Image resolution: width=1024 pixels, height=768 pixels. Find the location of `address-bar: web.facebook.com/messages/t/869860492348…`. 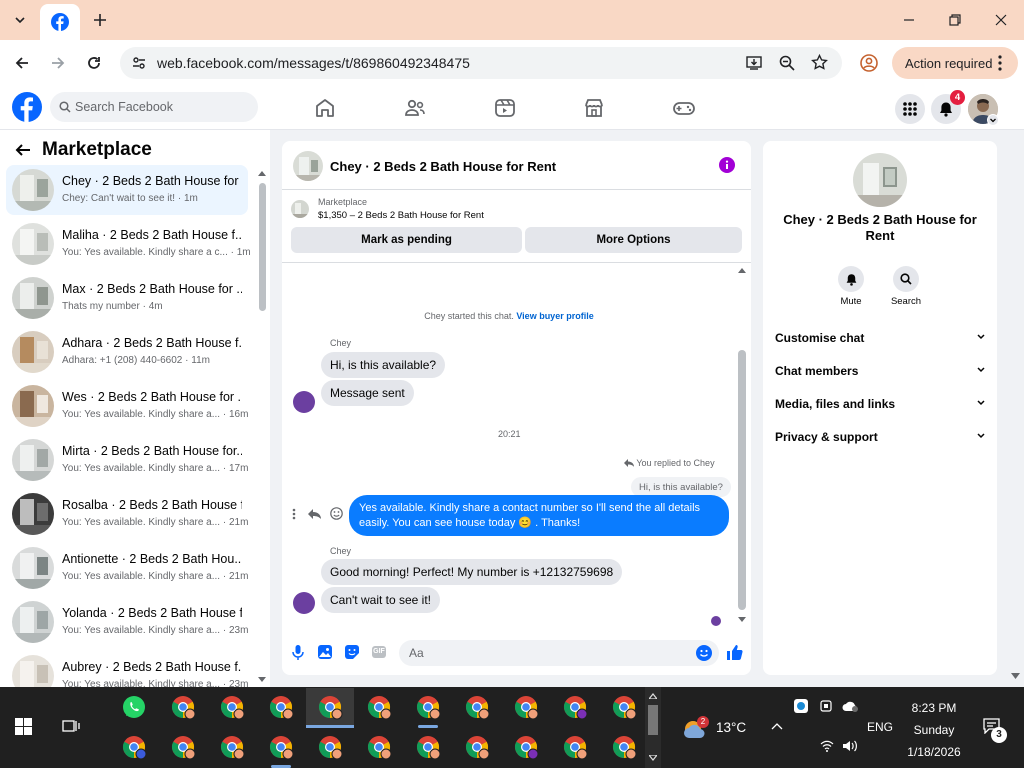

address-bar: web.facebook.com/messages/t/869860492348… is located at coordinates (481, 63).